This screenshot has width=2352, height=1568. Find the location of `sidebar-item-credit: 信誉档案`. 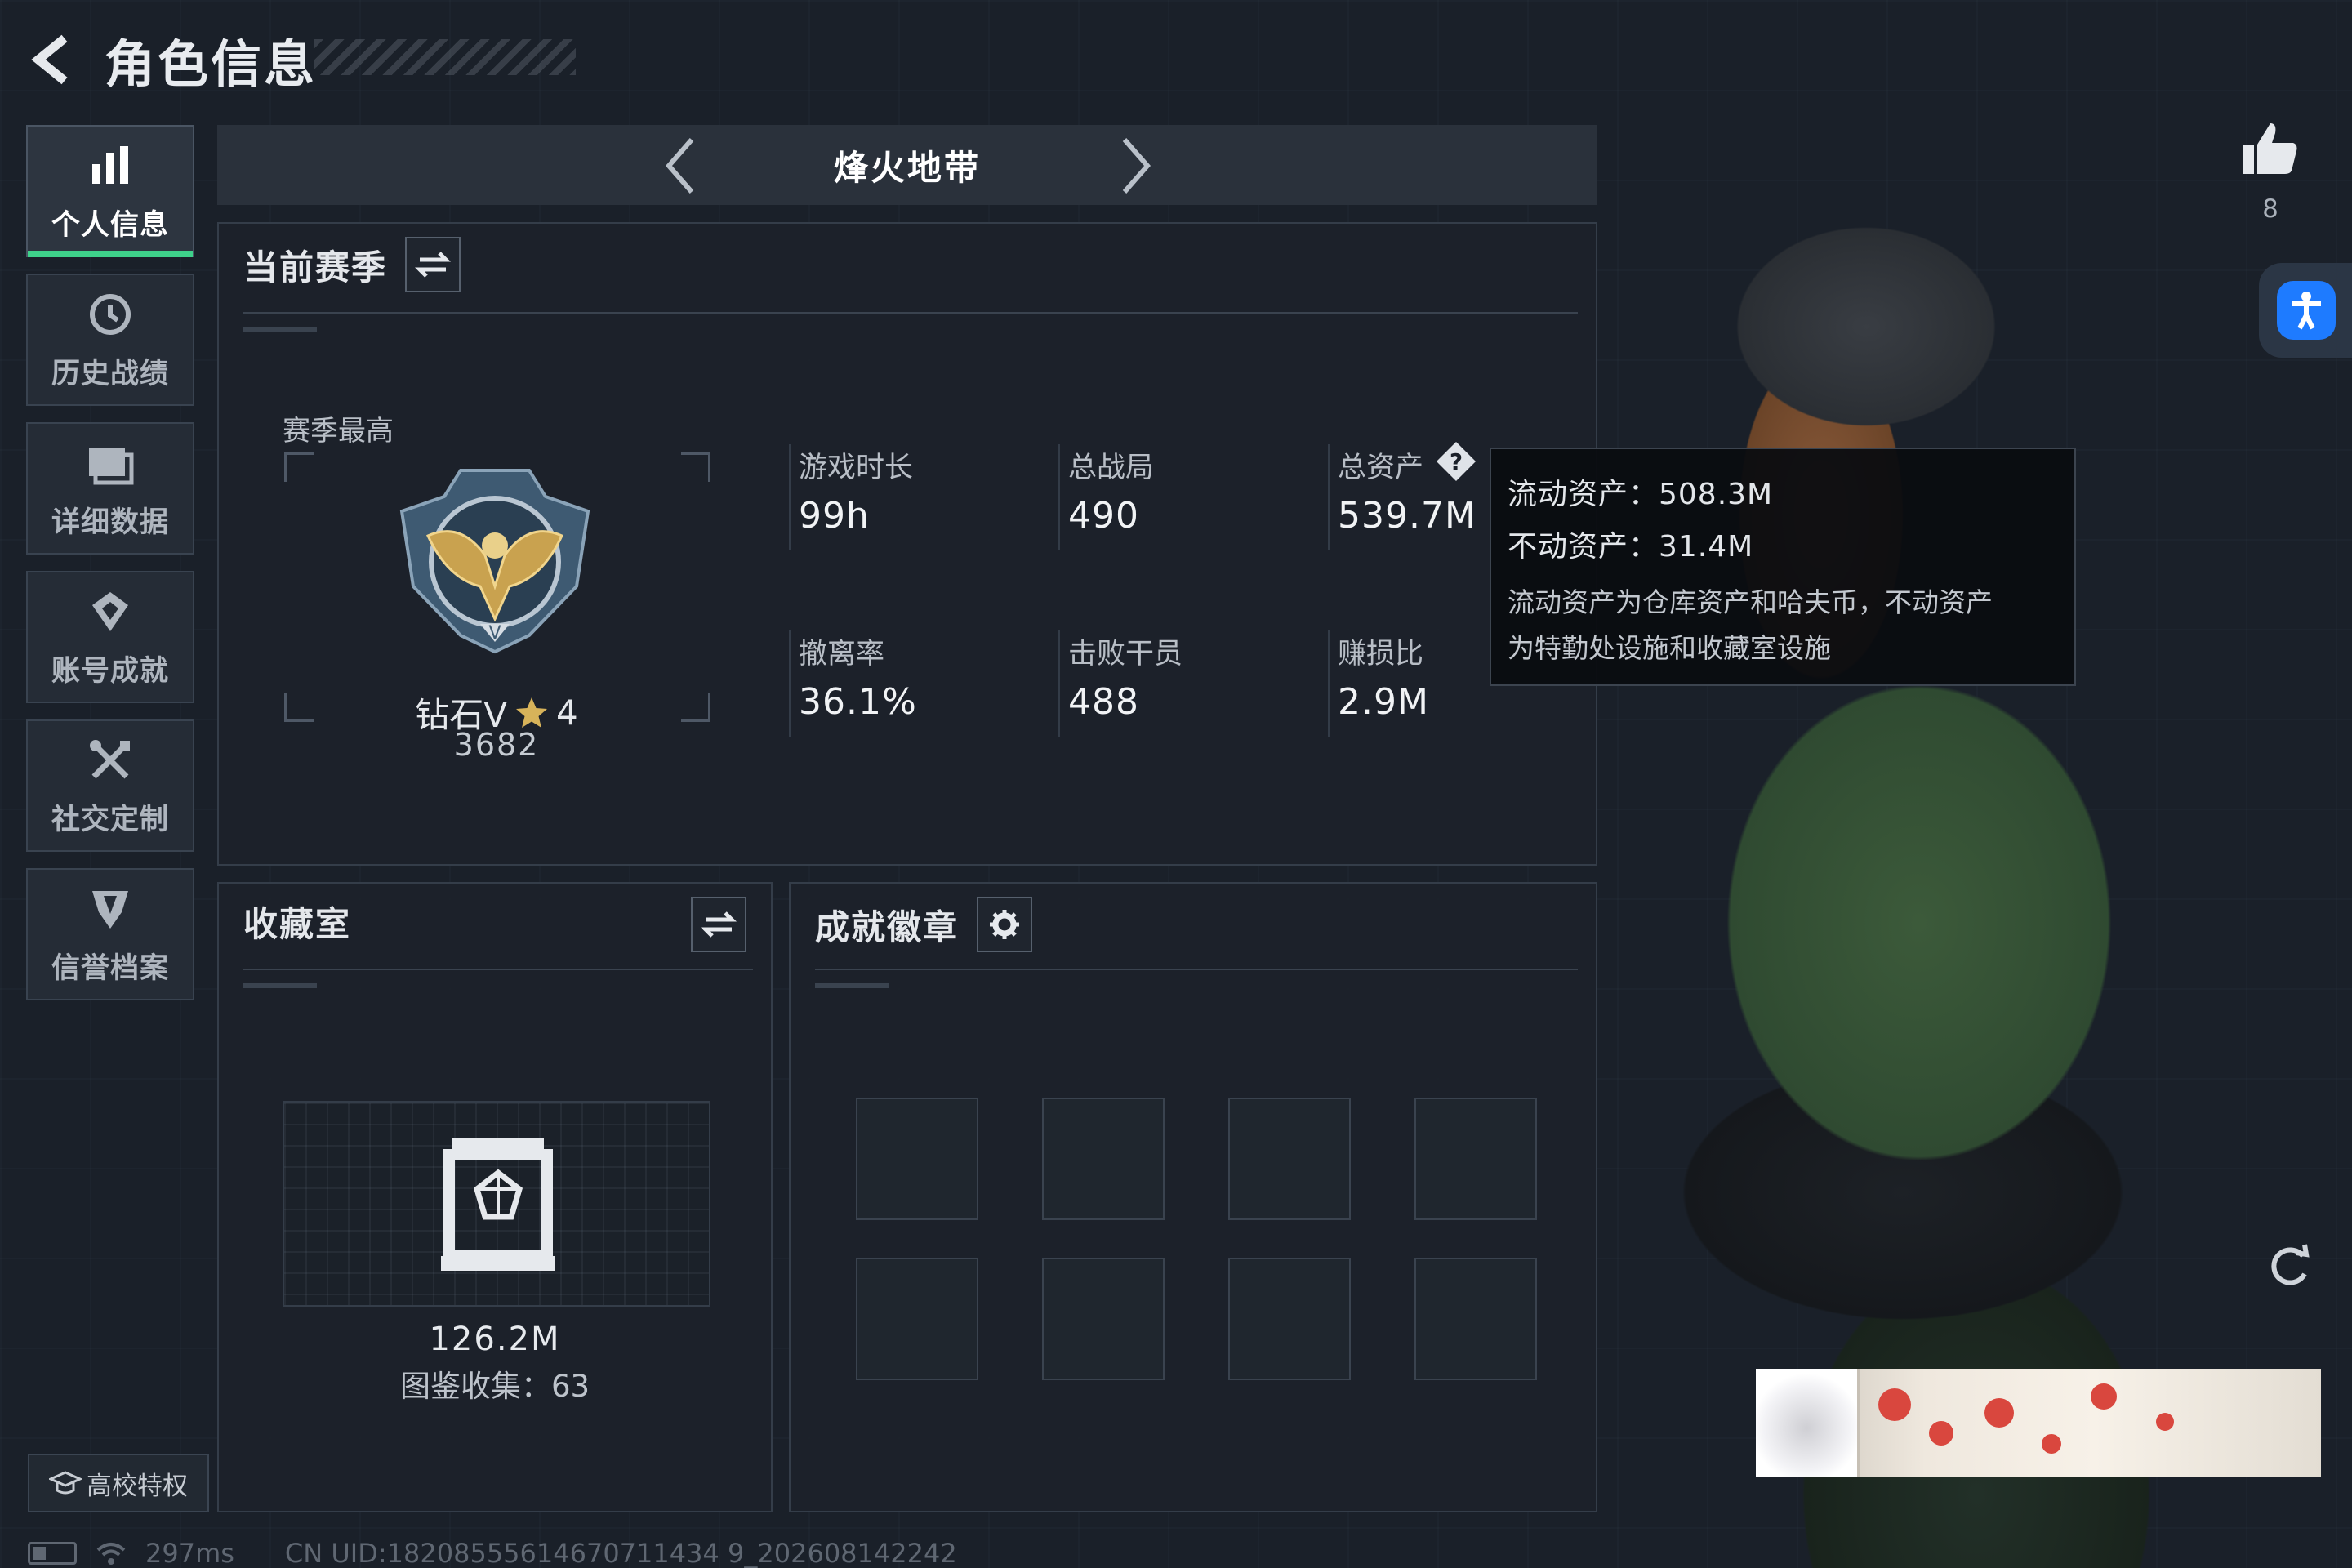

sidebar-item-credit: 信誉档案 is located at coordinates (110, 934).